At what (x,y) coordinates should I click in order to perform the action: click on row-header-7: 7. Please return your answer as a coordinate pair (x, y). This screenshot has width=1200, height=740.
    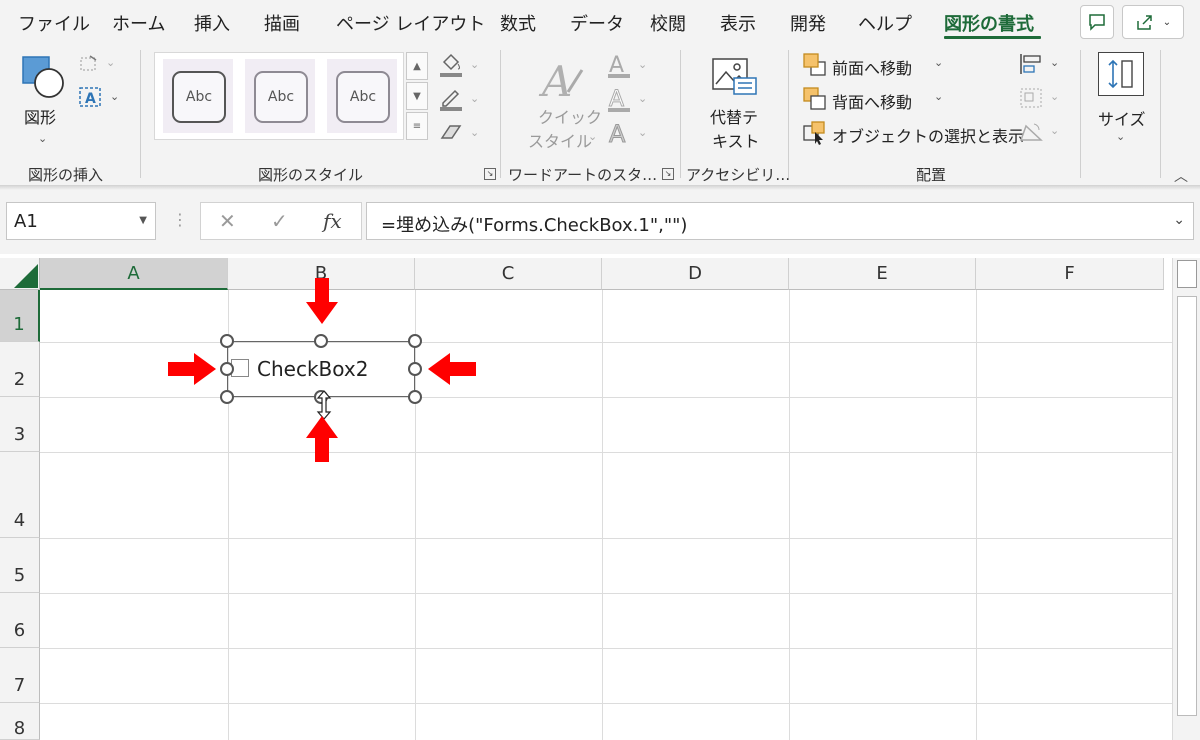
    Looking at the image, I should click on (20, 675).